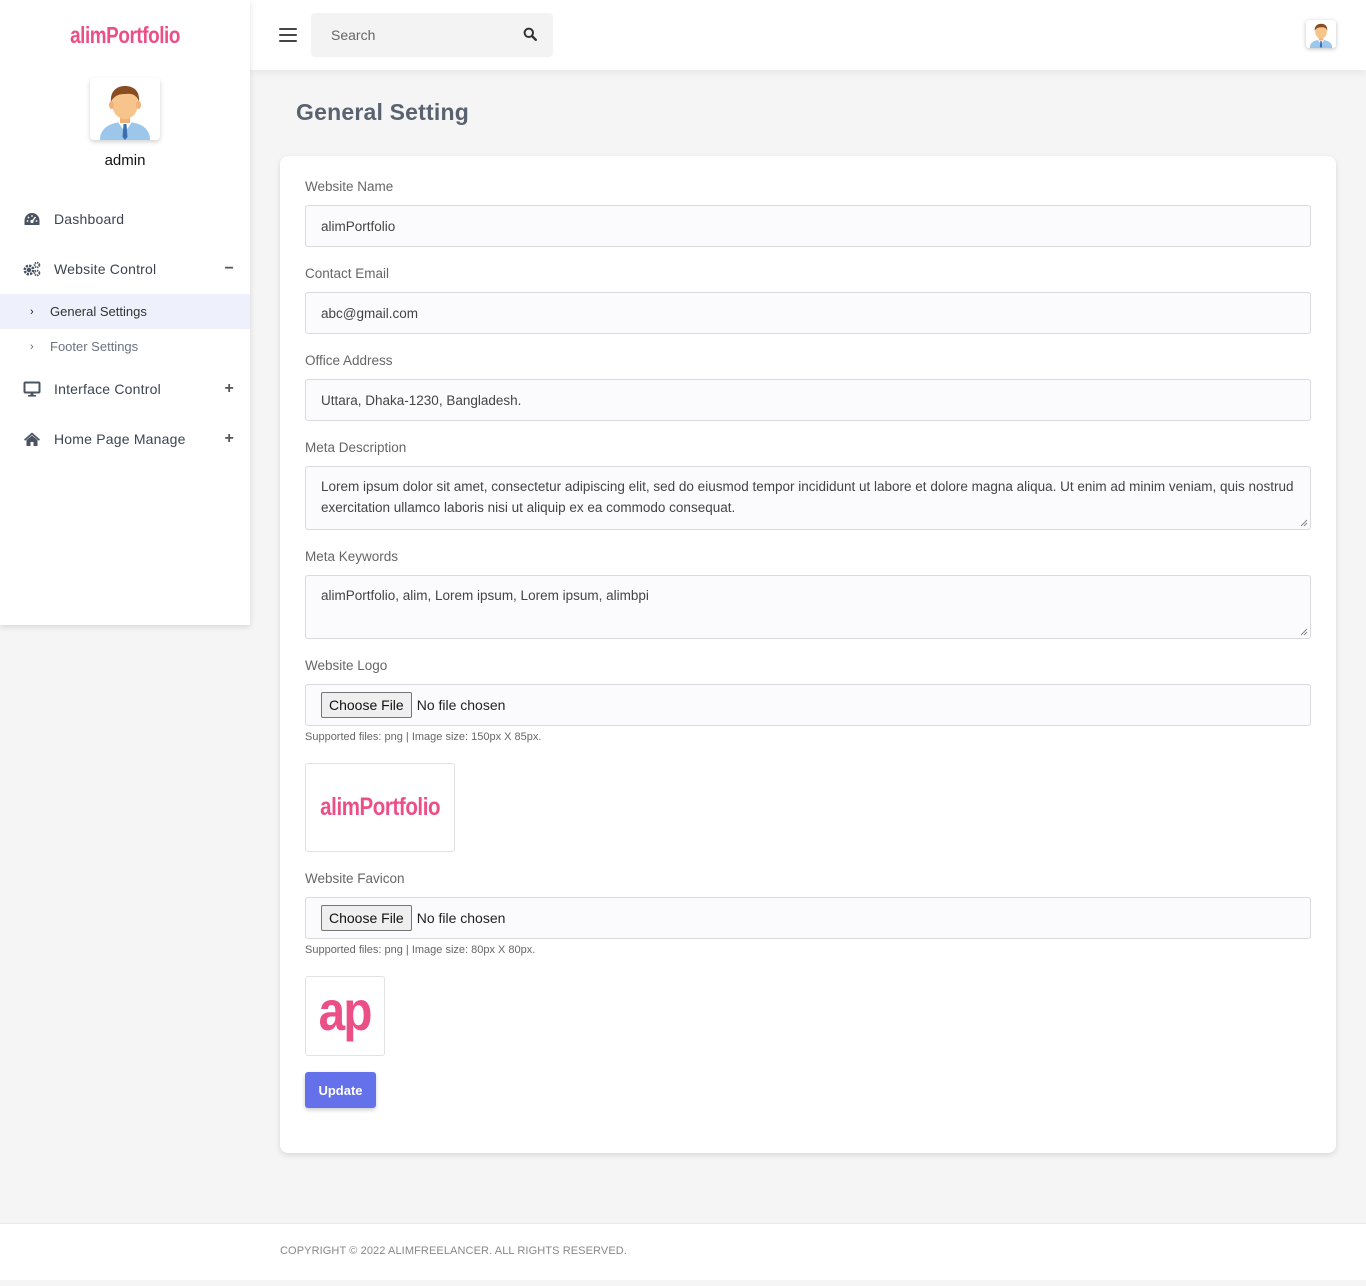  I want to click on home-icon, so click(32, 439).